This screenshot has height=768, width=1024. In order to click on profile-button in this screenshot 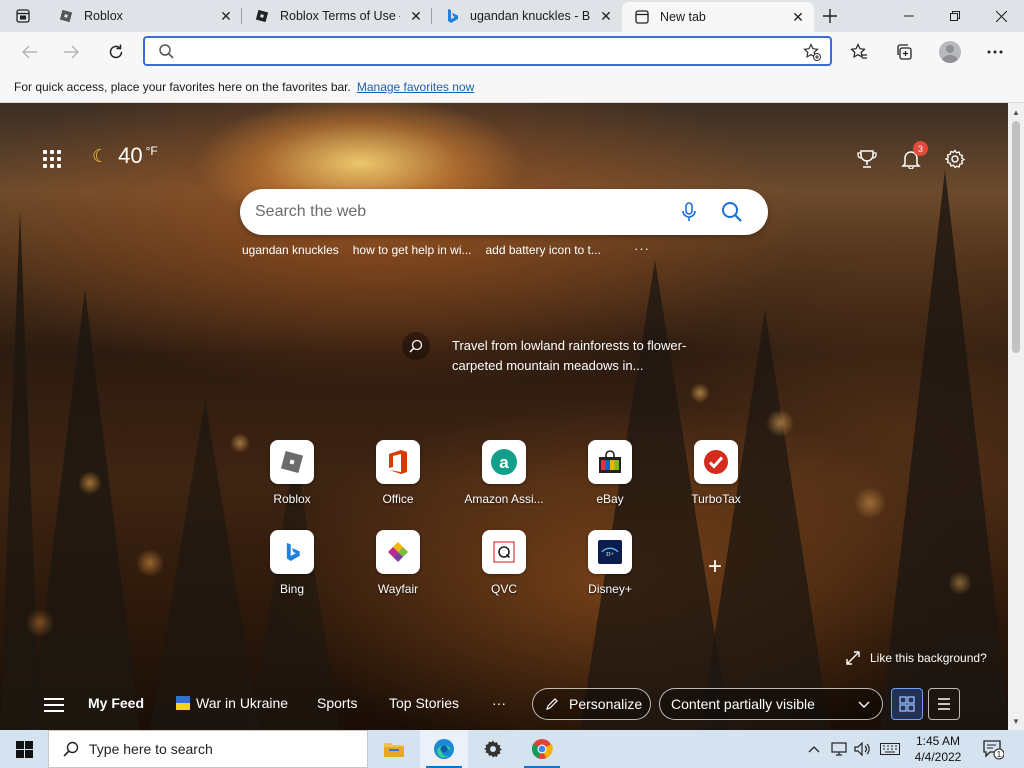, I will do `click(950, 52)`.